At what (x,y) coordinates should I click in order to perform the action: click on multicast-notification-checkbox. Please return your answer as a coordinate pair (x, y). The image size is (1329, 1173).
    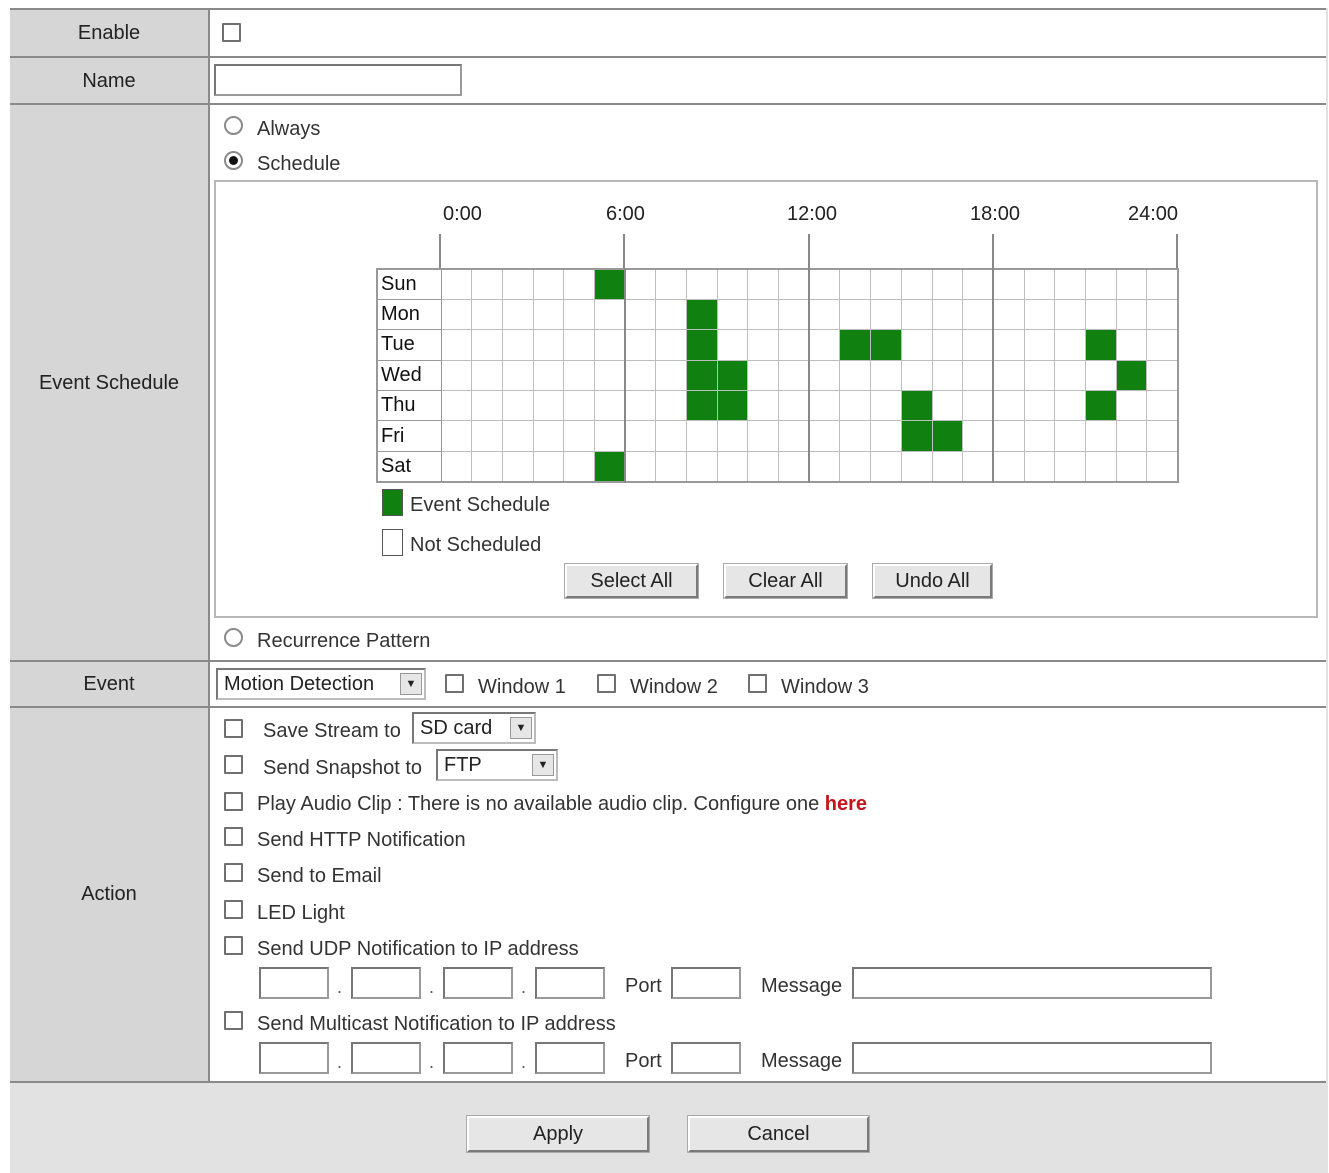
    Looking at the image, I should click on (233, 1020).